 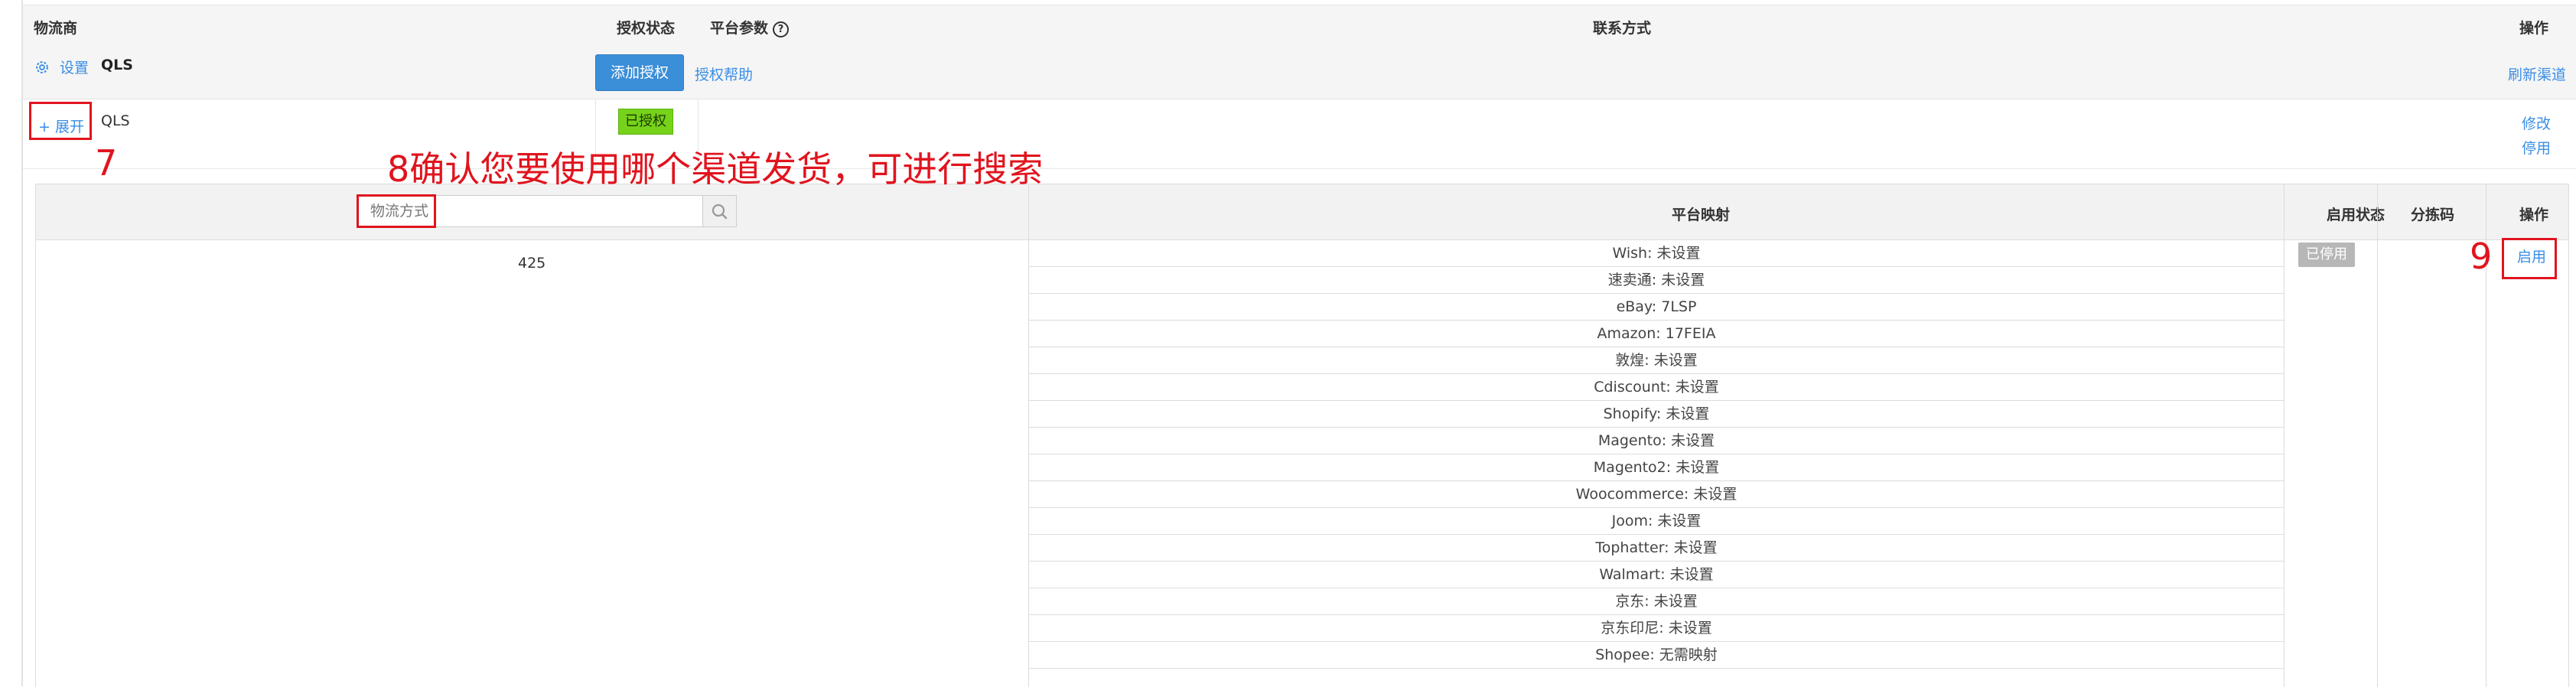 I want to click on annotation-box-search, so click(x=397, y=211).